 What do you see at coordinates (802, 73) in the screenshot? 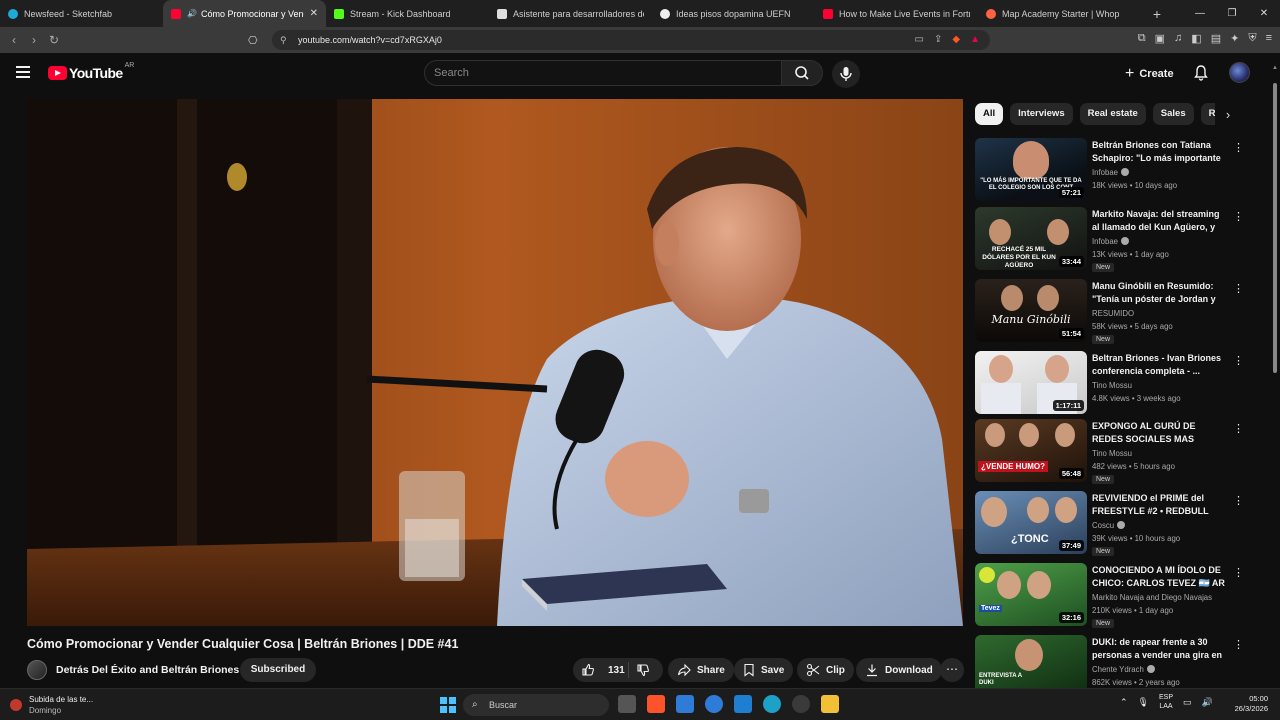
I see `search-button` at bounding box center [802, 73].